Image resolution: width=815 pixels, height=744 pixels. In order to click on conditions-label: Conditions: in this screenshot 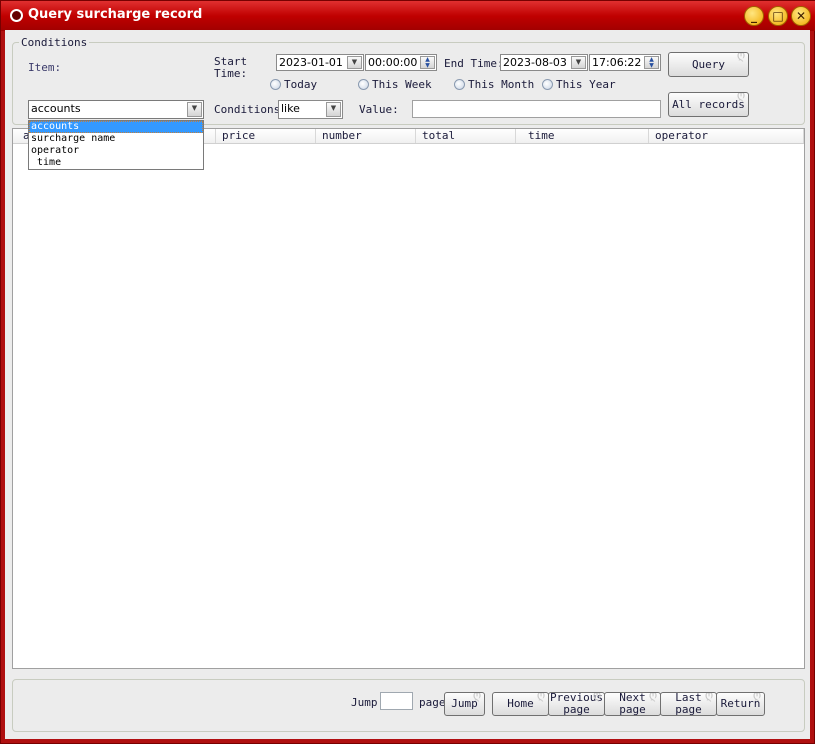, I will do `click(250, 109)`.